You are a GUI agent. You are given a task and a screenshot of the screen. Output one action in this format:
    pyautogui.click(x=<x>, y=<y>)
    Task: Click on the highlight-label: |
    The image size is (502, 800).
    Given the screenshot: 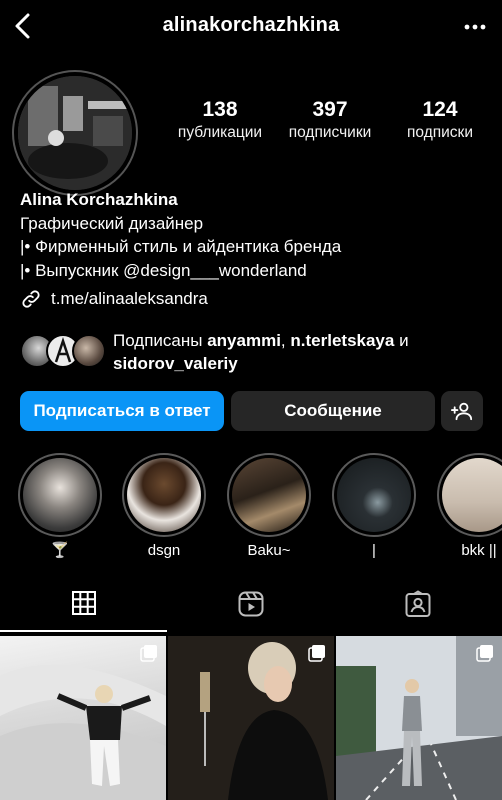 What is the action you would take?
    pyautogui.click(x=374, y=550)
    